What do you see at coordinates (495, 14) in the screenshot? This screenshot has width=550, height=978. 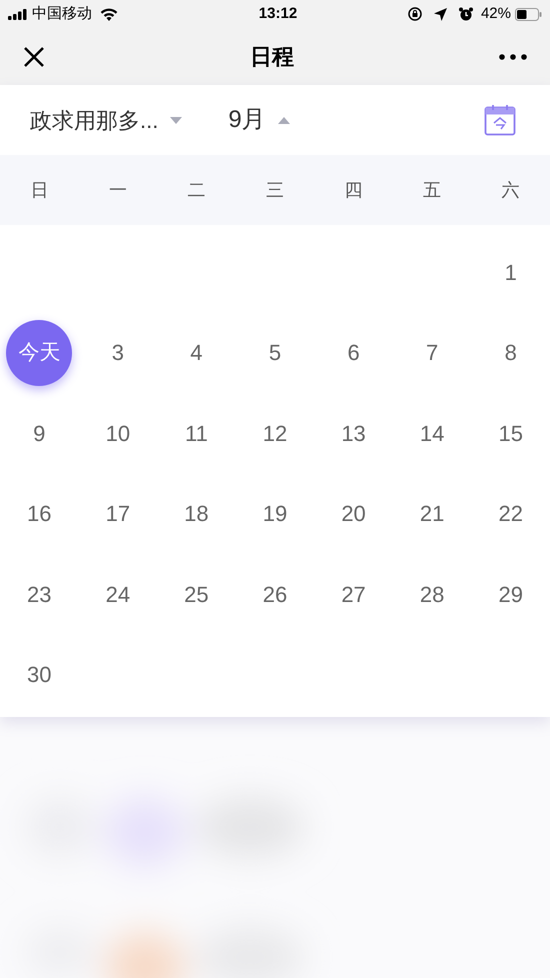 I see `battery-percentage: 42%` at bounding box center [495, 14].